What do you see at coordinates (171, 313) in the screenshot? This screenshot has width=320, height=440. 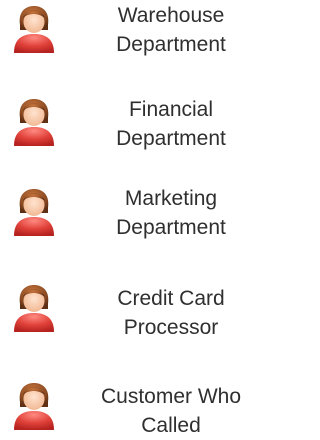 I see `actor-label: Credit Card Processor` at bounding box center [171, 313].